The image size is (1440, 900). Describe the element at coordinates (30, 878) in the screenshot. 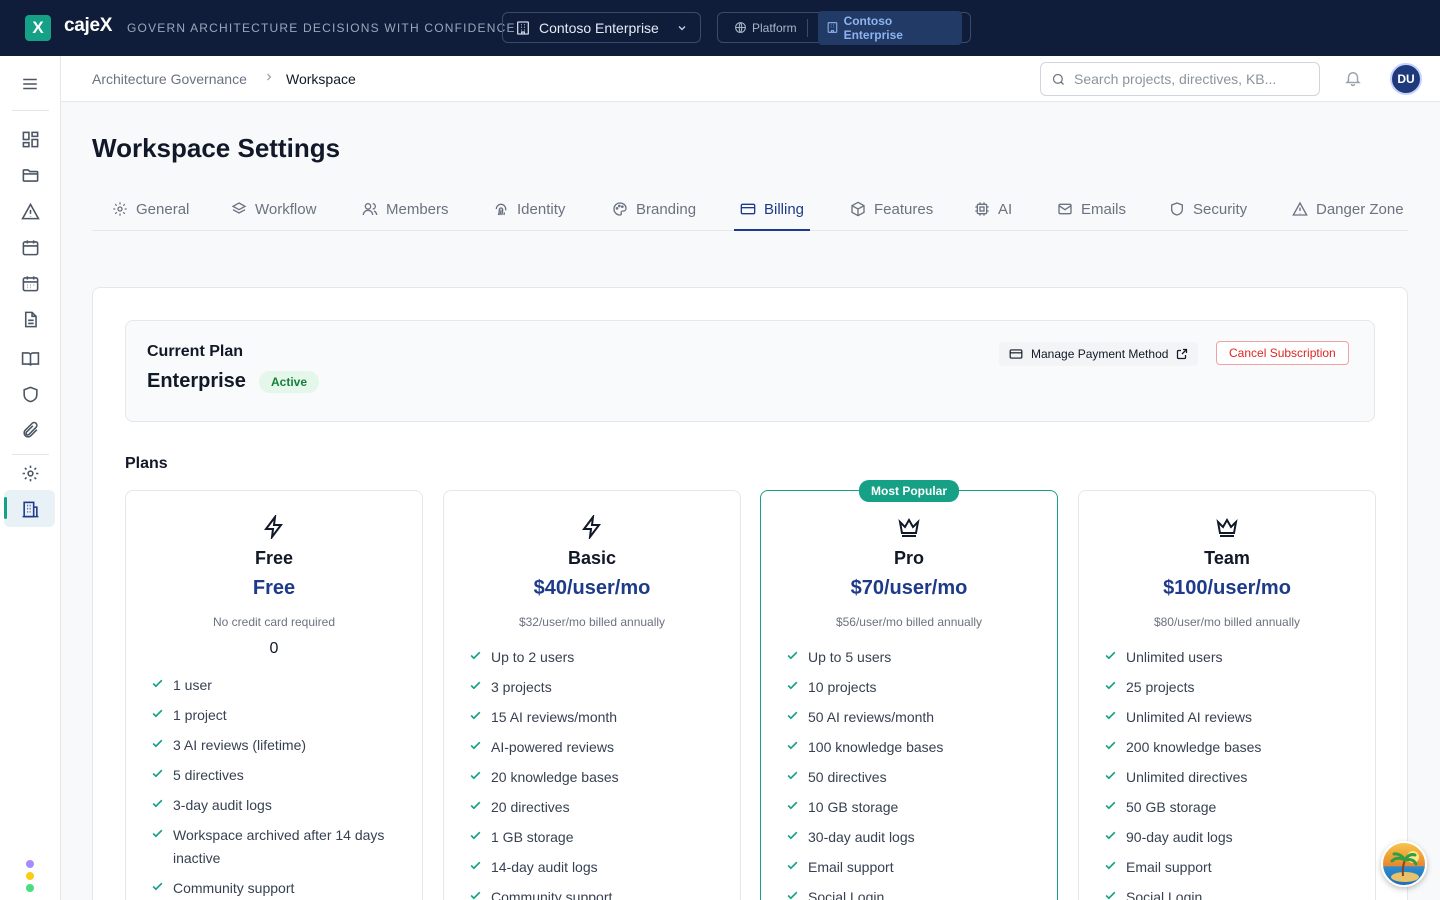

I see `status-dots` at that location.